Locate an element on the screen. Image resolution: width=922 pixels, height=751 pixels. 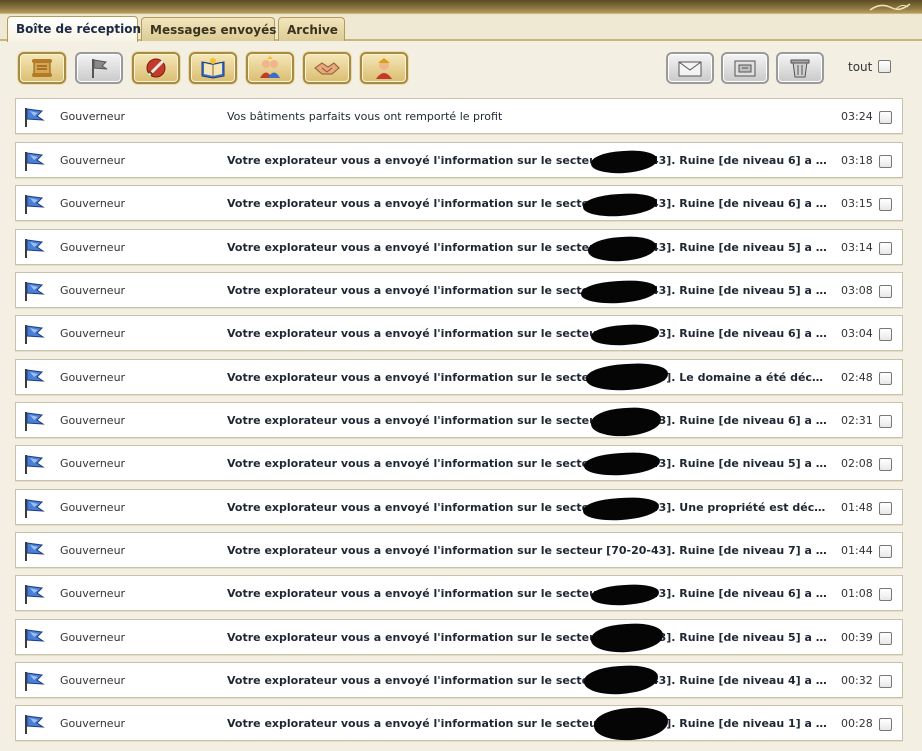
message-time: 01:48 is located at coordinates (857, 507).